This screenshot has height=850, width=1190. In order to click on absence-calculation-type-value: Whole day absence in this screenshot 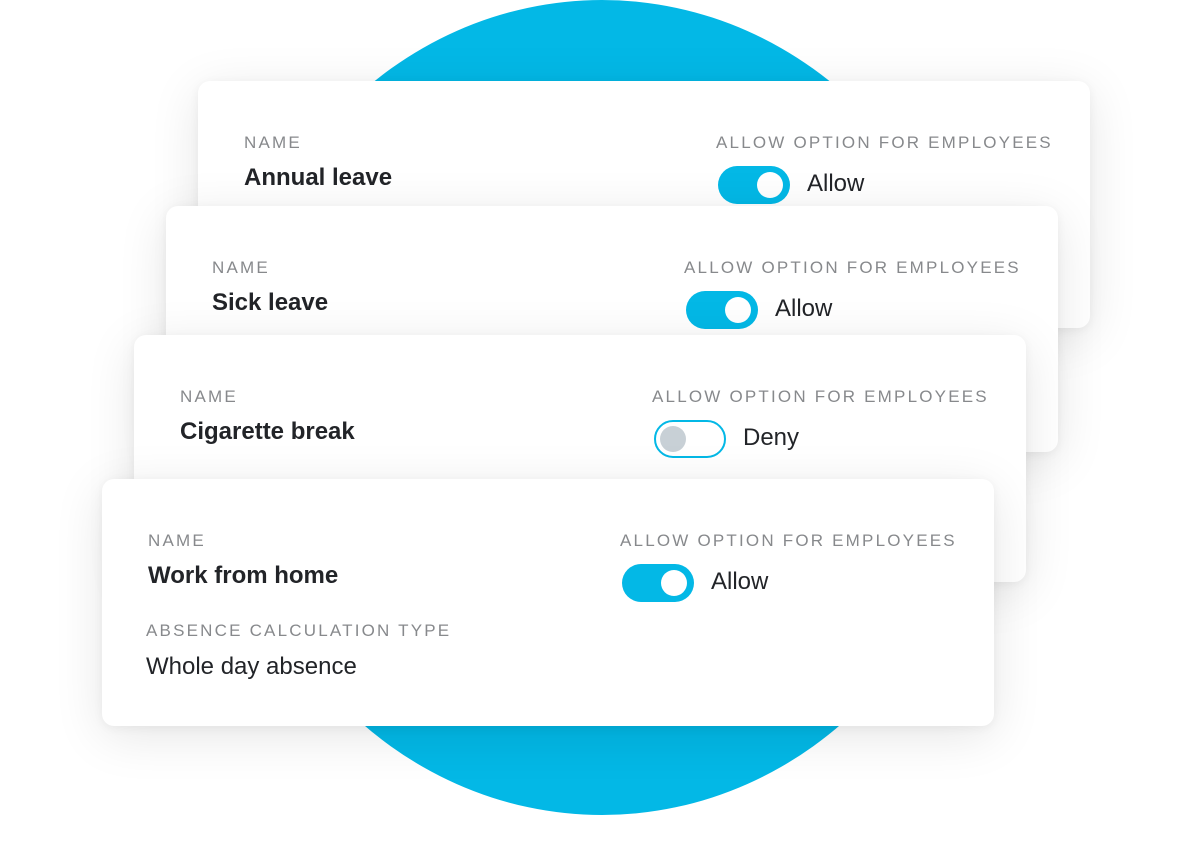, I will do `click(251, 666)`.